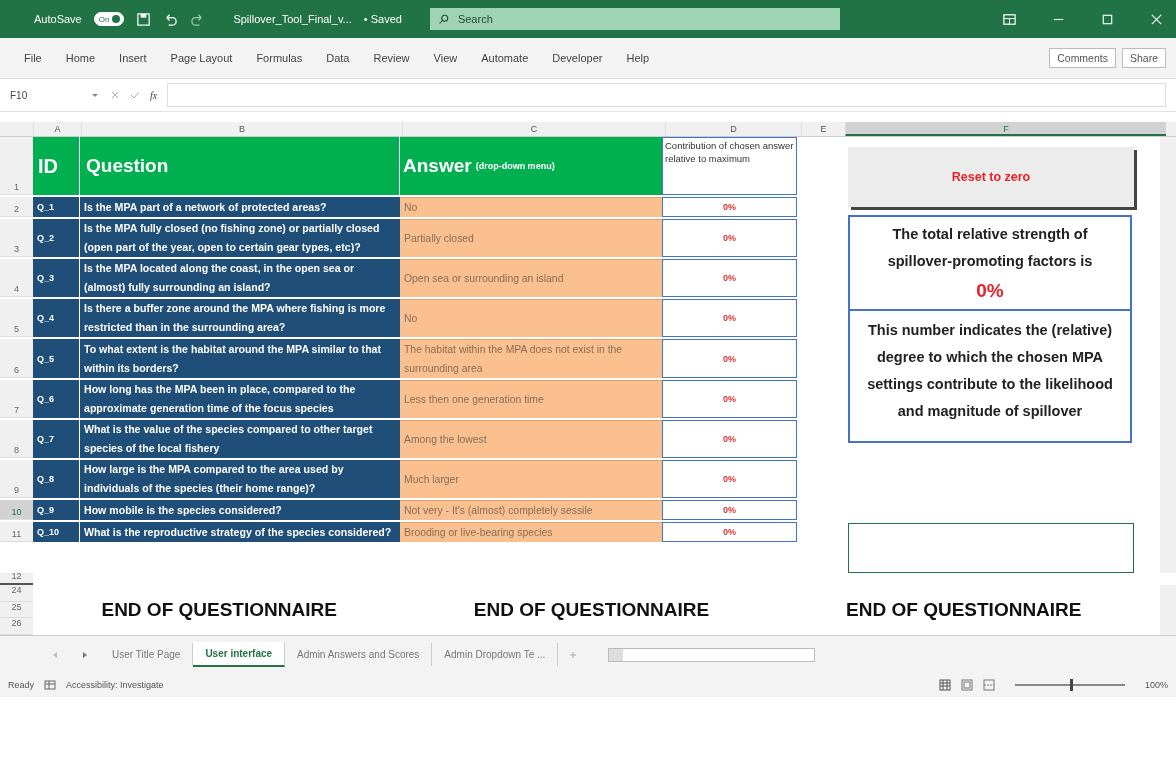  I want to click on check-icon, so click(135, 95).